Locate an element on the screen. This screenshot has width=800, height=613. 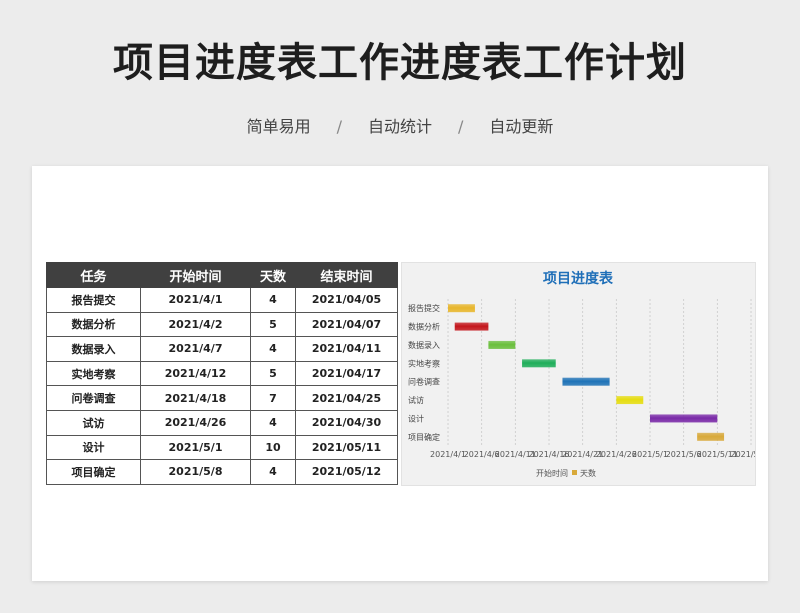
cell-days: 7 is located at coordinates (273, 398).